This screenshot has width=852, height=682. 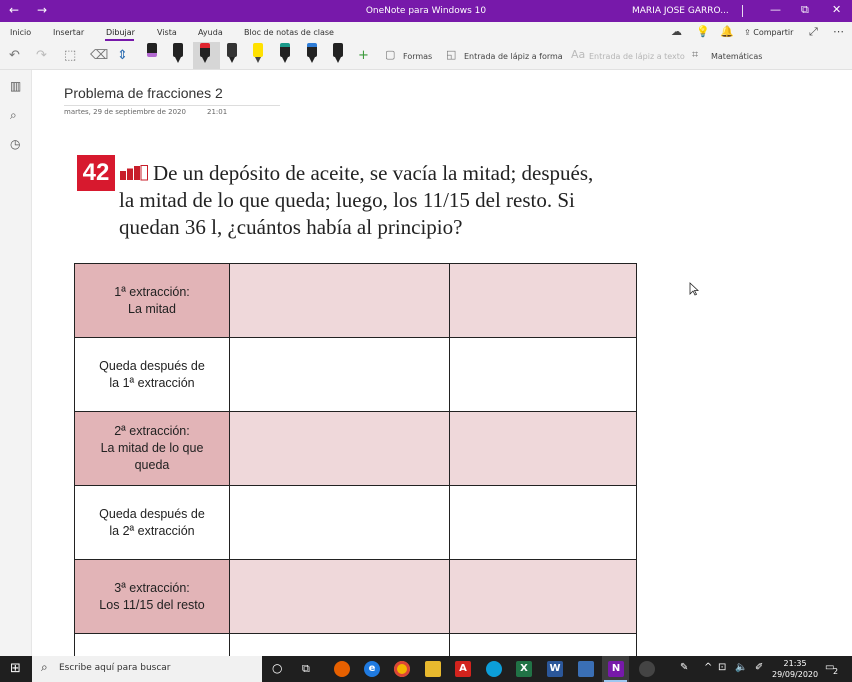 I want to click on pen-red-icon, so click(x=205, y=54).